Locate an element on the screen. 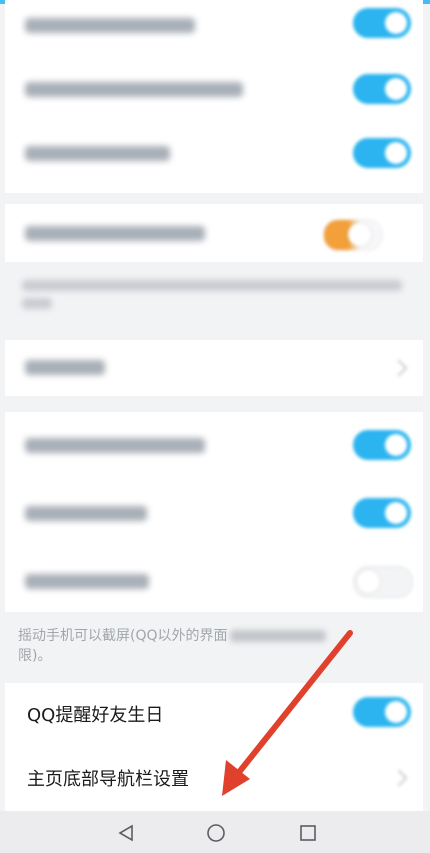 The image size is (430, 853). recents-icon is located at coordinates (308, 833).